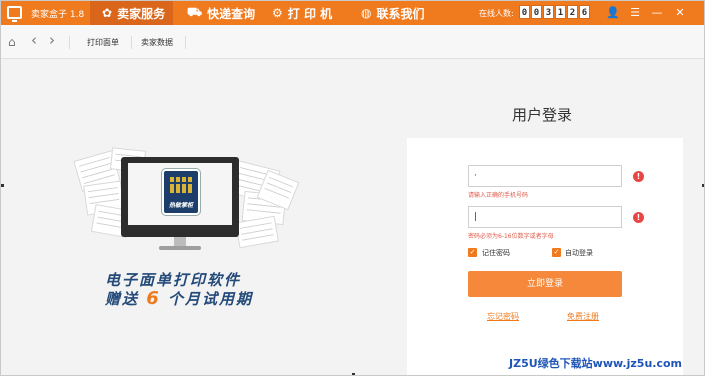  What do you see at coordinates (141, 13) in the screenshot?
I see `nav-label: 卖家服务` at bounding box center [141, 13].